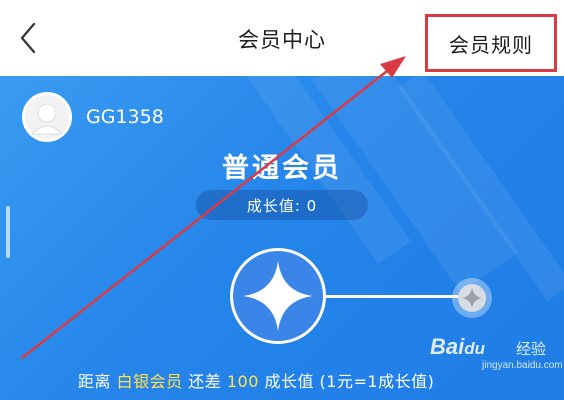 The width and height of the screenshot is (564, 400). I want to click on next-level-badge, so click(472, 298).